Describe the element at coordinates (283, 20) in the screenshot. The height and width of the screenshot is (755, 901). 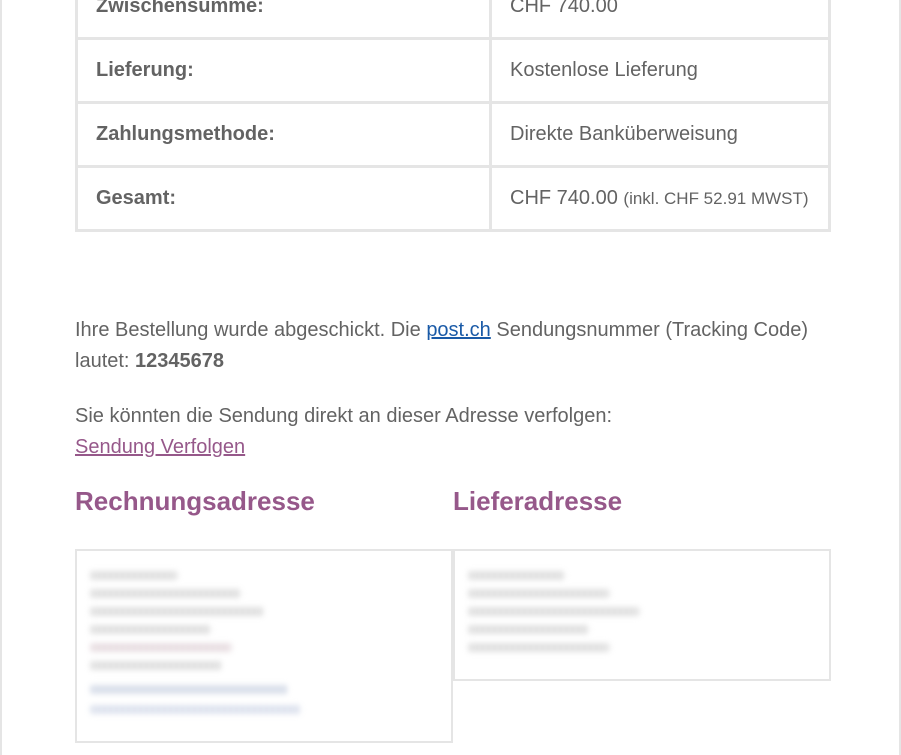
I see `subtotal-label: Zwischensumme:` at that location.